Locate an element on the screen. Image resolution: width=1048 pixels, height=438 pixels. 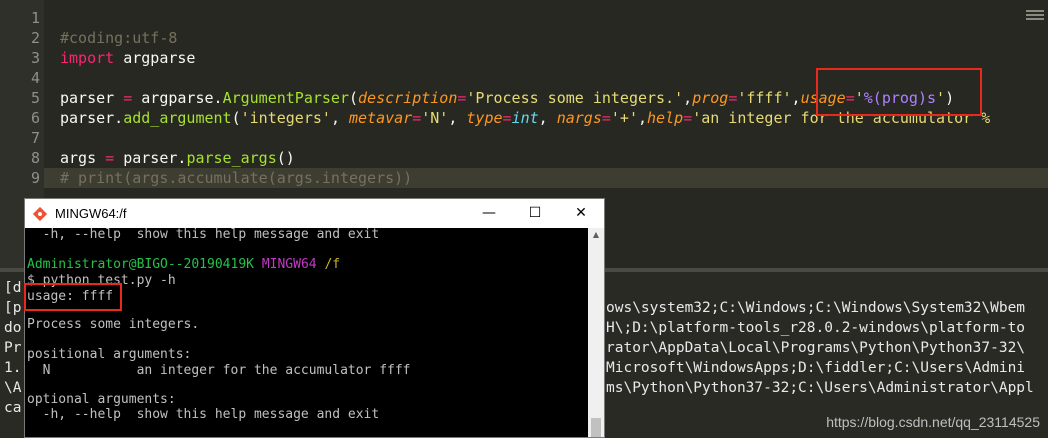
console-line-fragment: Pr is located at coordinates (13, 348).